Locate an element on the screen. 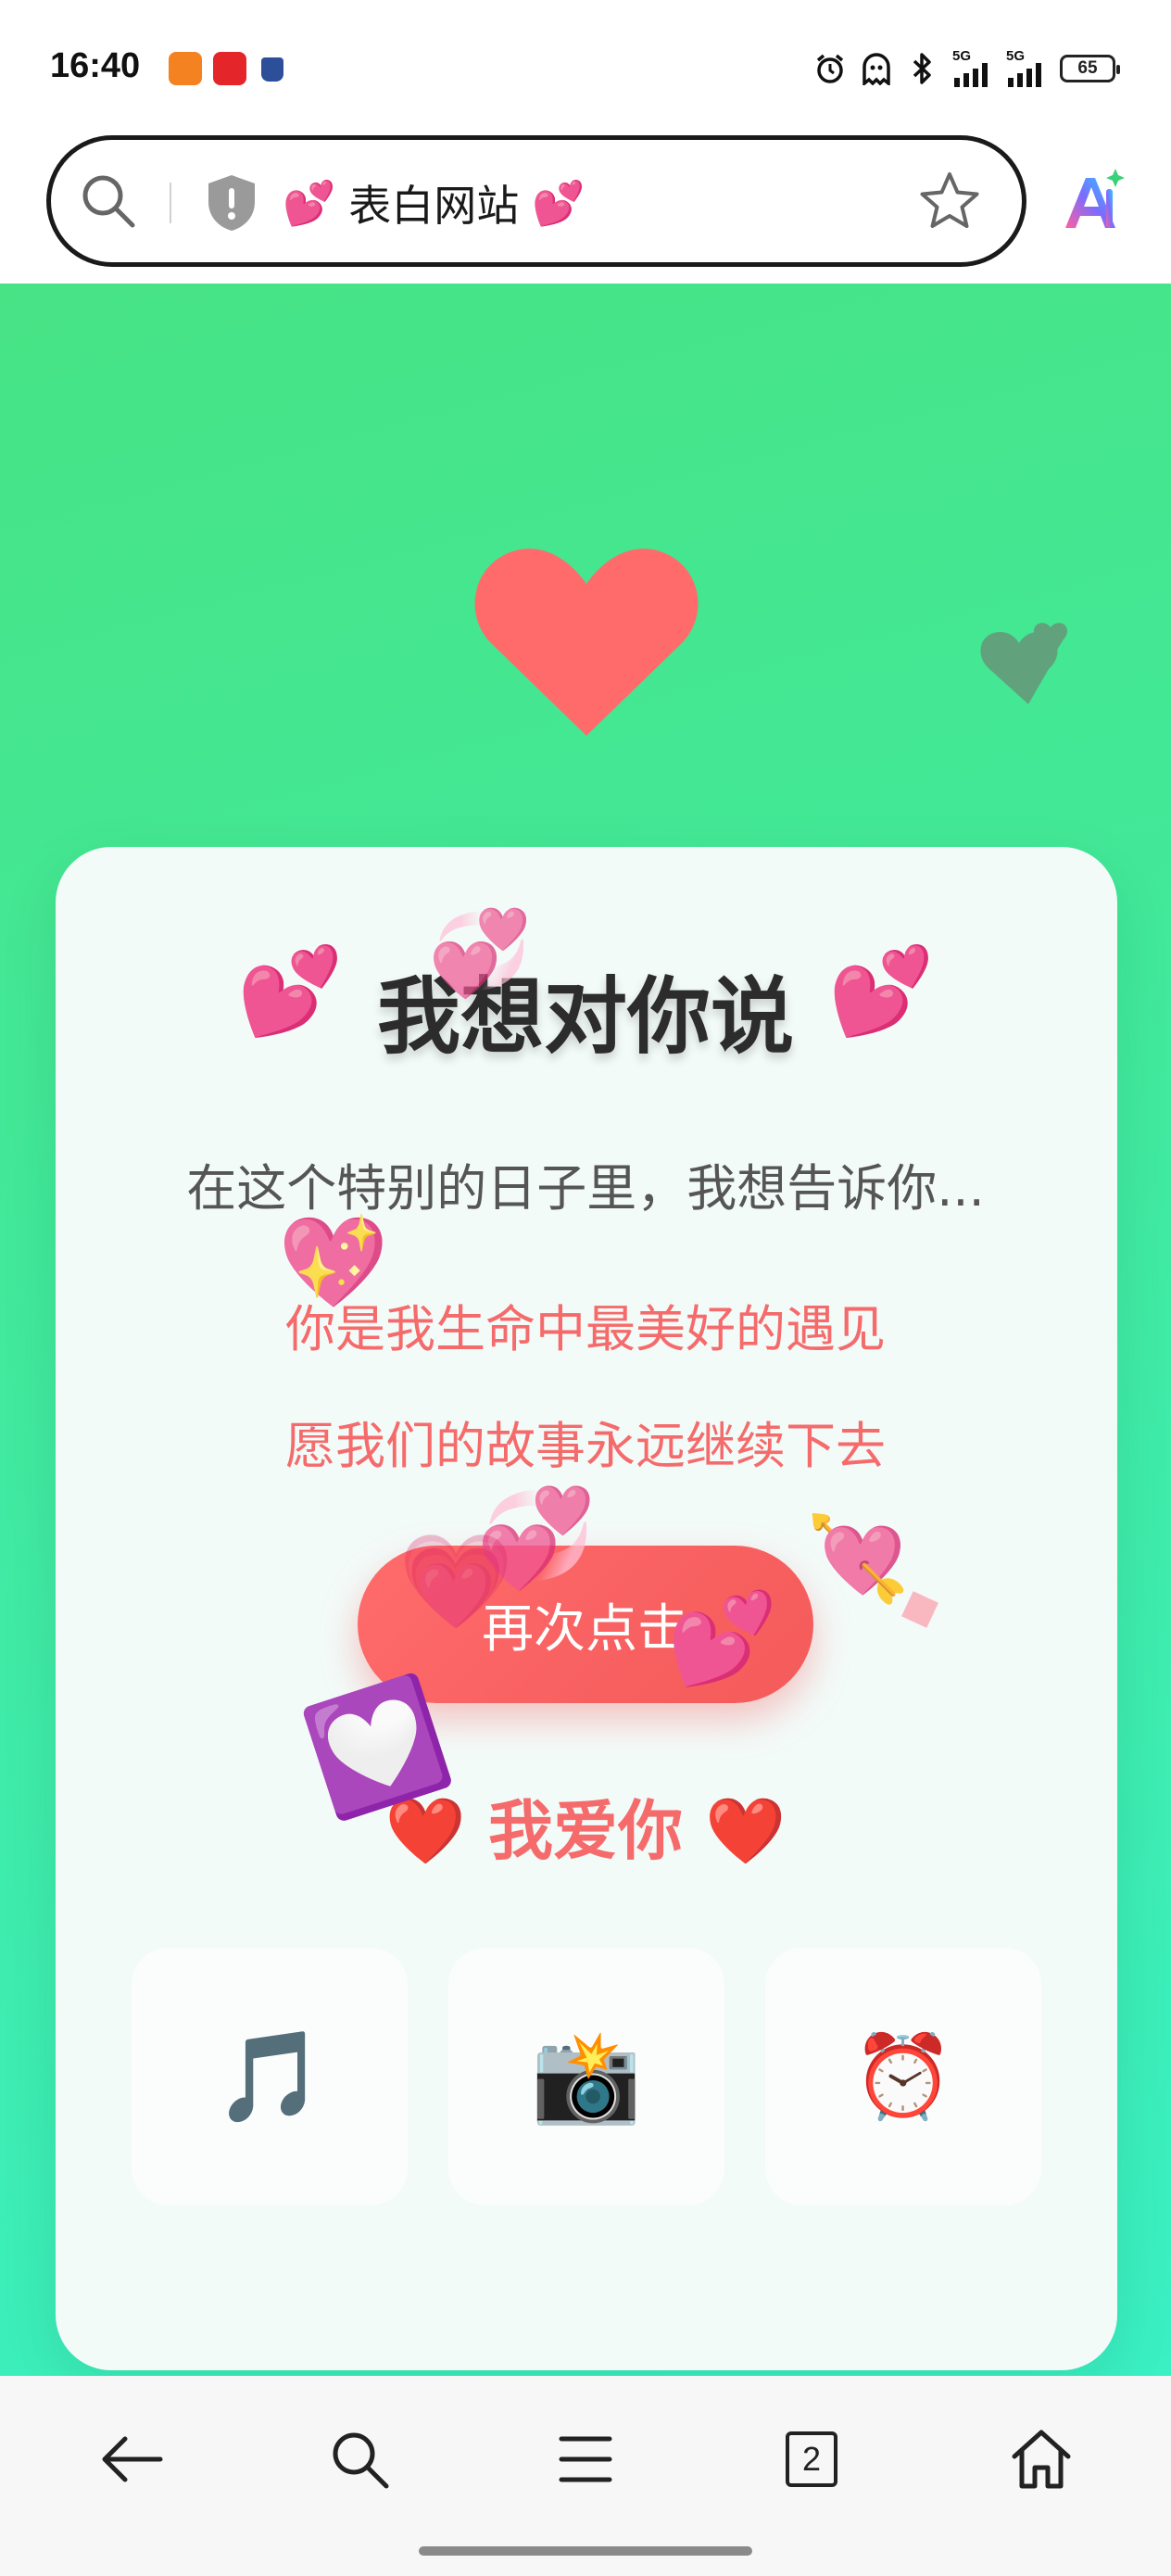 The width and height of the screenshot is (1171, 2576). status-bar: 16:40 5G 5G 65 is located at coordinates (585, 65).